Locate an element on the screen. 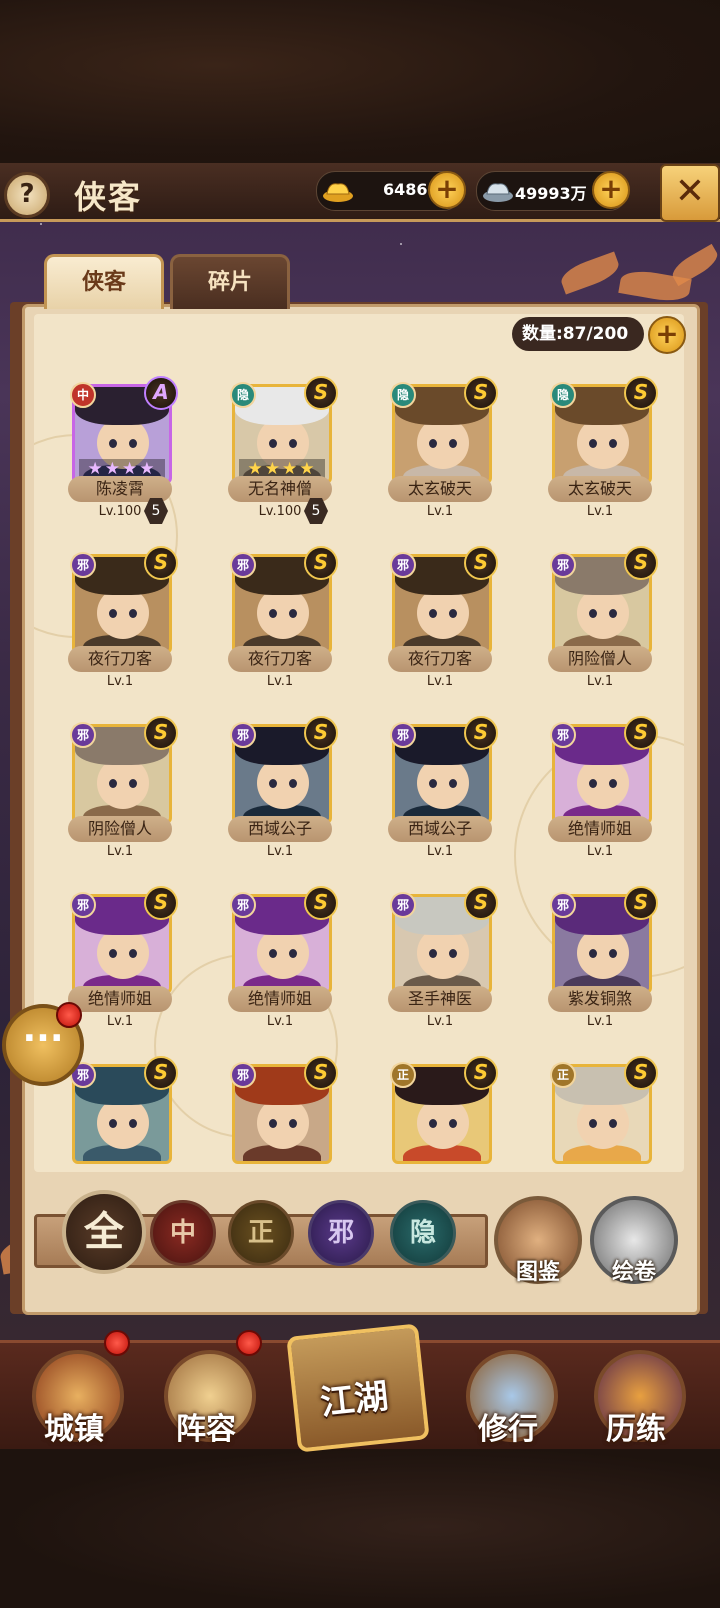  add-gold-button: + is located at coordinates (447, 190).